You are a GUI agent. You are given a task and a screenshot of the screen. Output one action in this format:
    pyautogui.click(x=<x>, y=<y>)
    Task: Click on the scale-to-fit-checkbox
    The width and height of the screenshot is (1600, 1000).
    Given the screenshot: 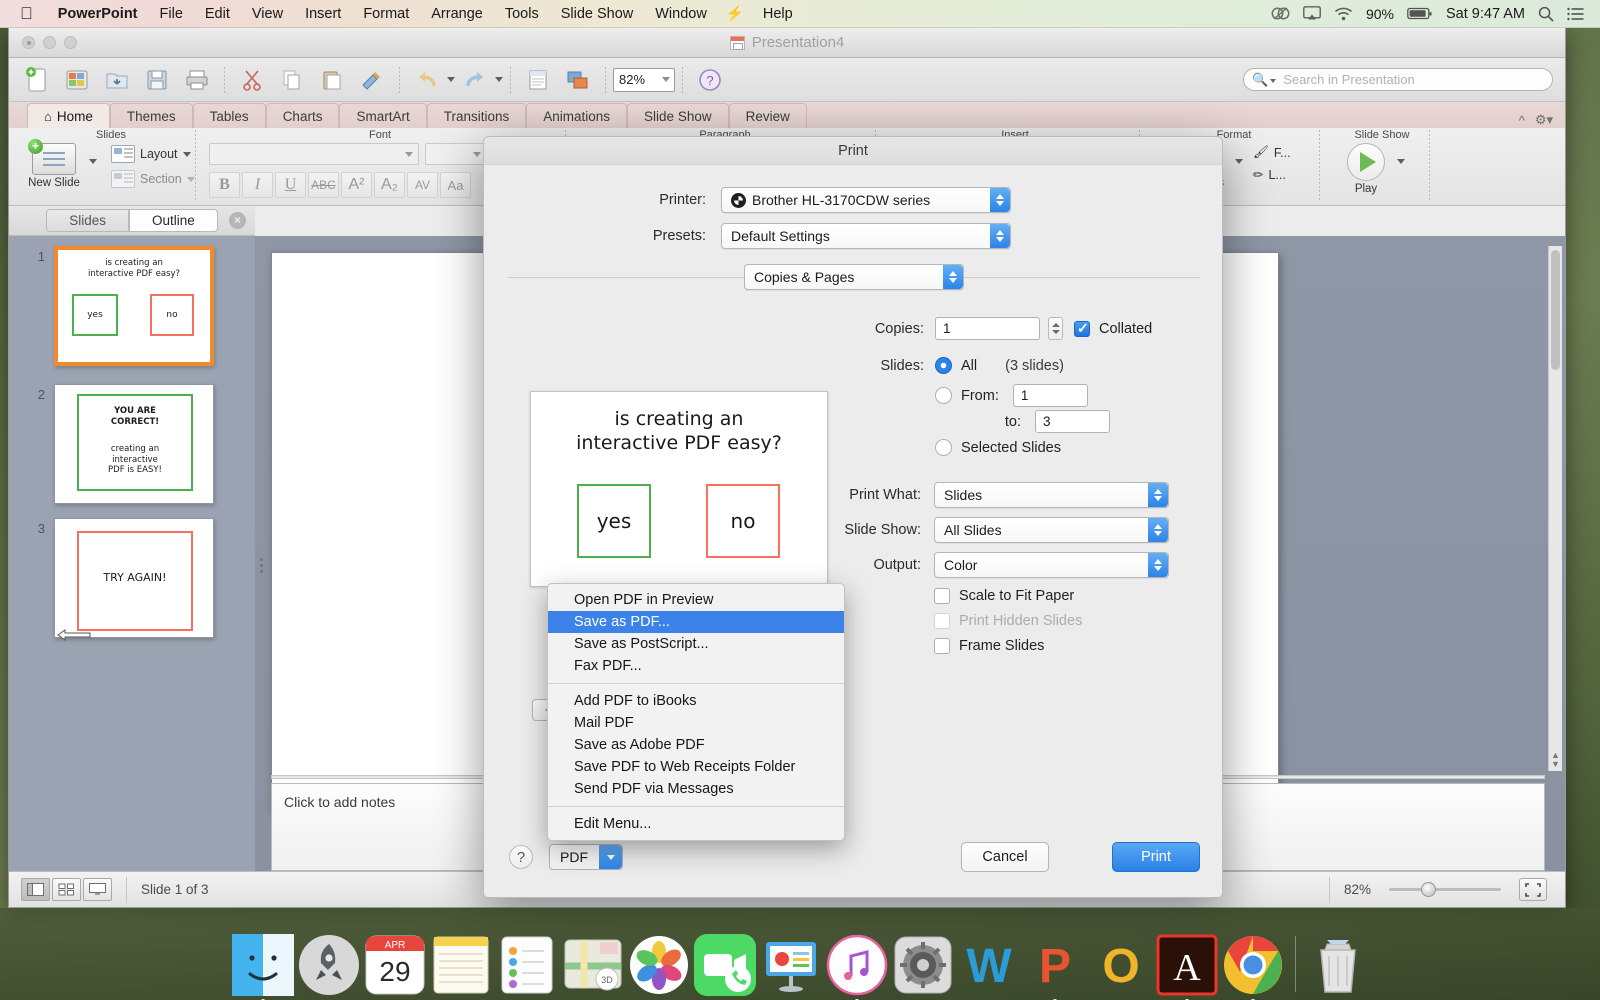 What is the action you would take?
    pyautogui.click(x=942, y=596)
    